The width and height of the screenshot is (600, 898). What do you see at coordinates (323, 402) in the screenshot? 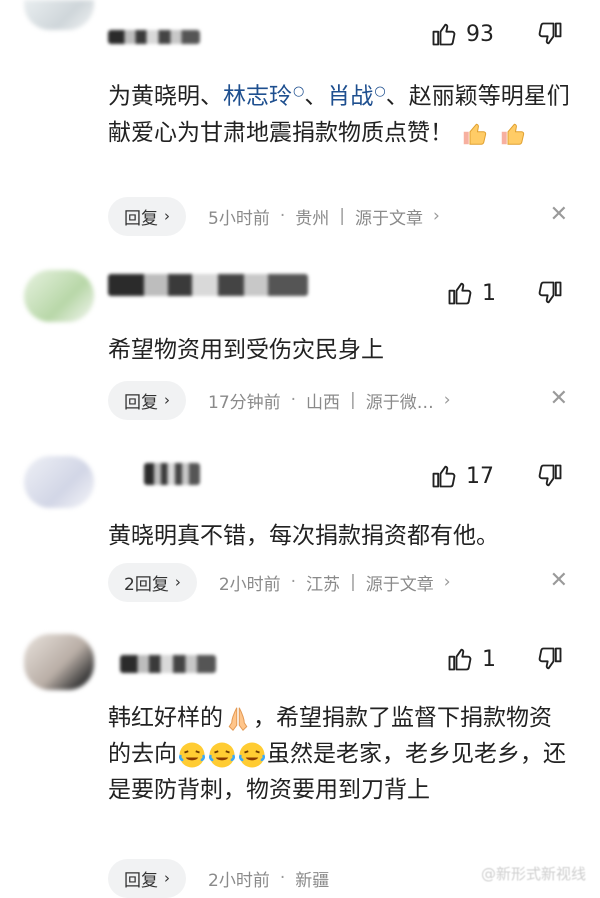
I see `location: 山西` at bounding box center [323, 402].